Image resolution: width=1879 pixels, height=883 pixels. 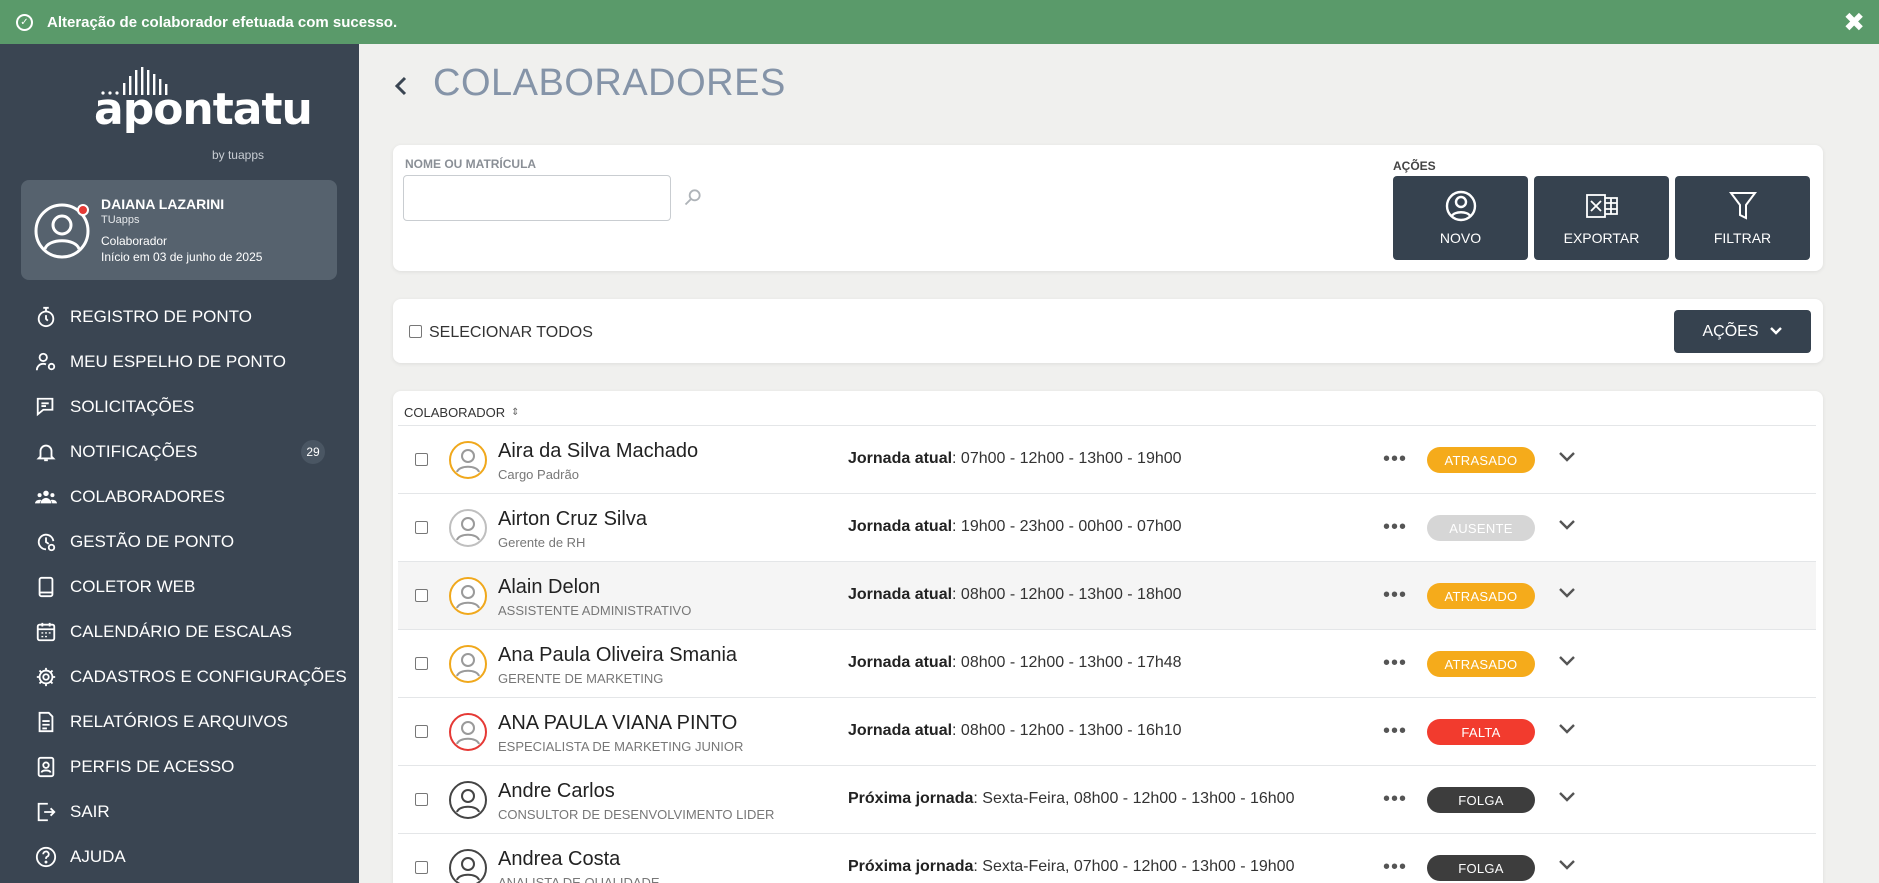 I want to click on sidebar-item-coletor-web: COLETOR WEB, so click(x=179, y=586).